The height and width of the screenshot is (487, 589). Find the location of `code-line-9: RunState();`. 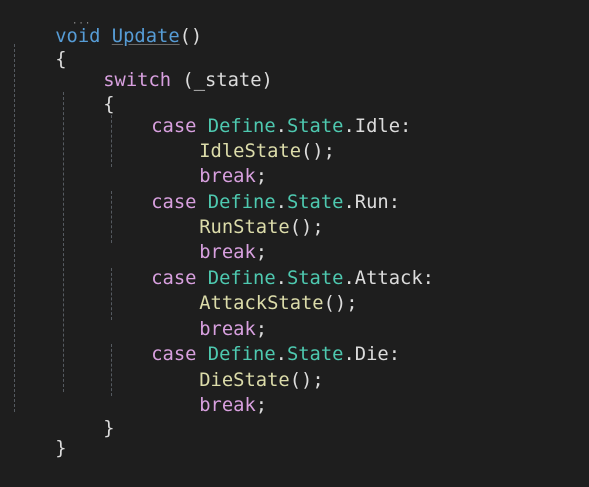

code-line-9: RunState(); is located at coordinates (238, 213).